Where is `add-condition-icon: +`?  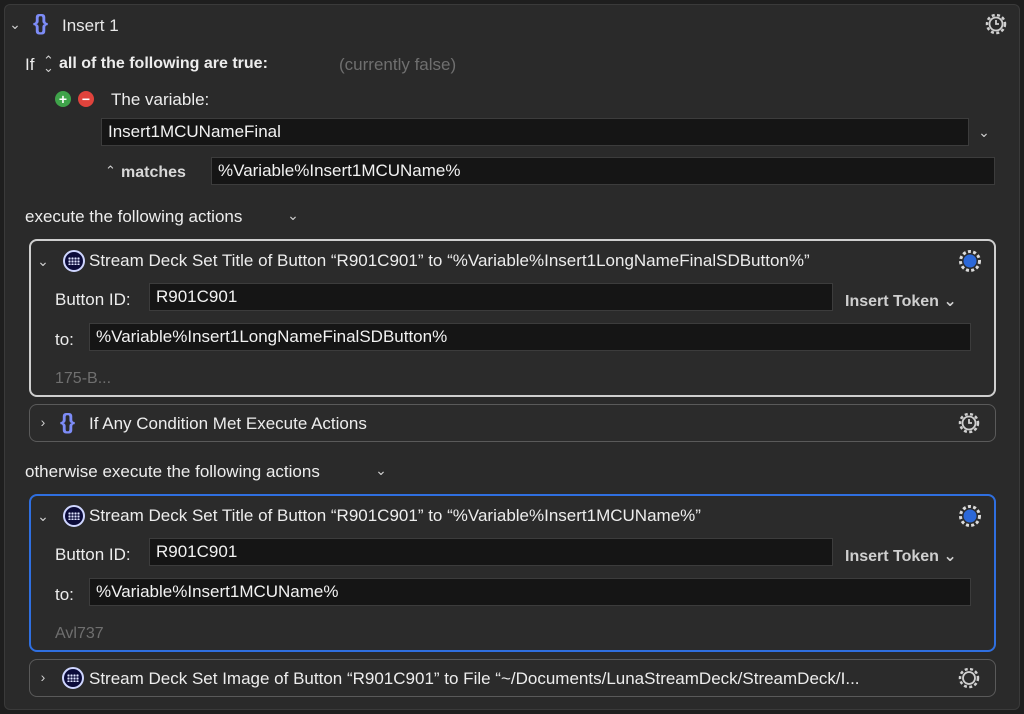
add-condition-icon: + is located at coordinates (63, 99).